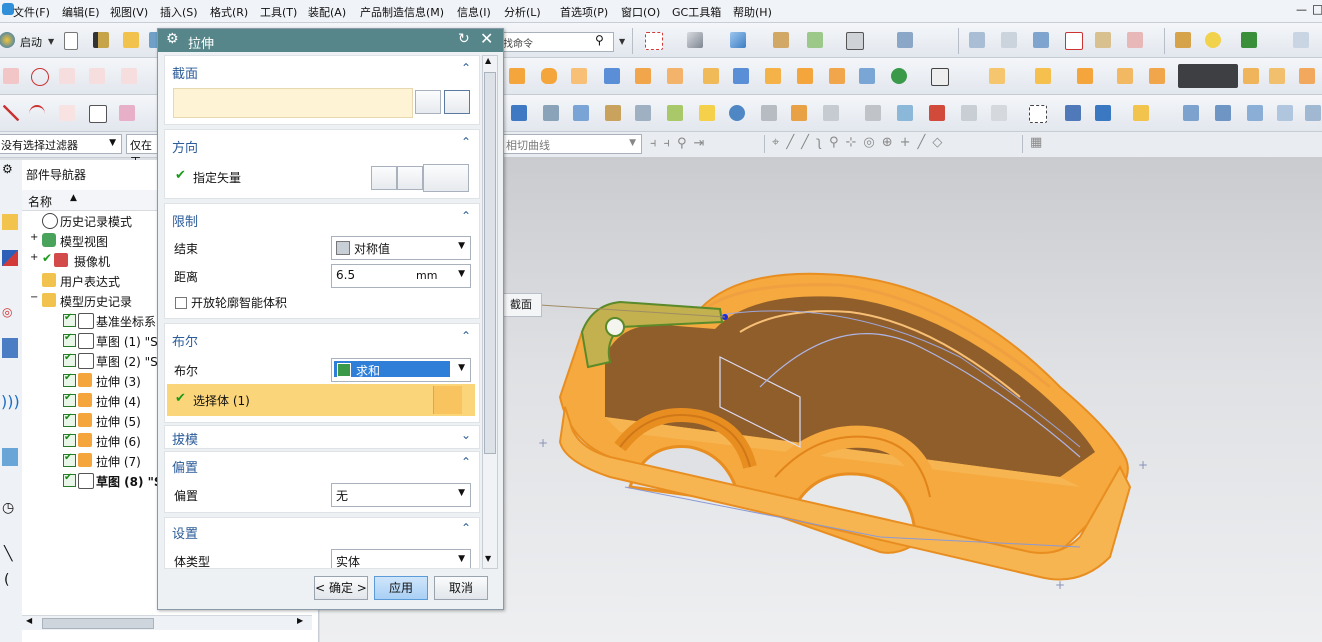  What do you see at coordinates (401, 248) in the screenshot?
I see `end-dropdown: 对称值 ▼` at bounding box center [401, 248].